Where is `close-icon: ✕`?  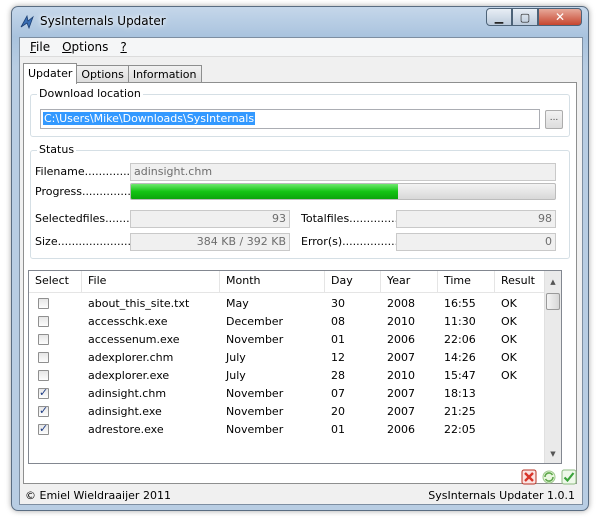 close-icon: ✕ is located at coordinates (560, 17).